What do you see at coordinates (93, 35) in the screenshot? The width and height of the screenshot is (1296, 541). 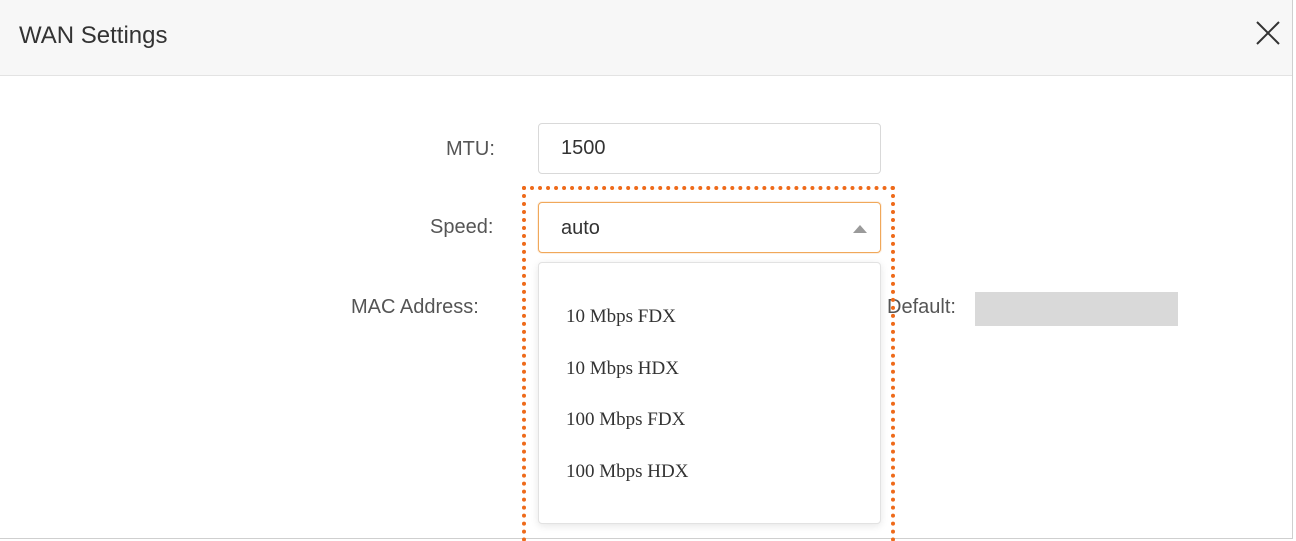 I see `dialog-title: WAN Settings` at bounding box center [93, 35].